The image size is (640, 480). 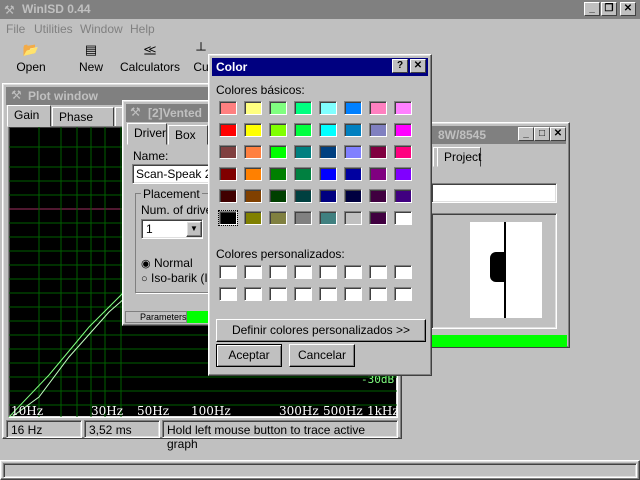 I want to click on help-icon: ?, so click(x=400, y=66).